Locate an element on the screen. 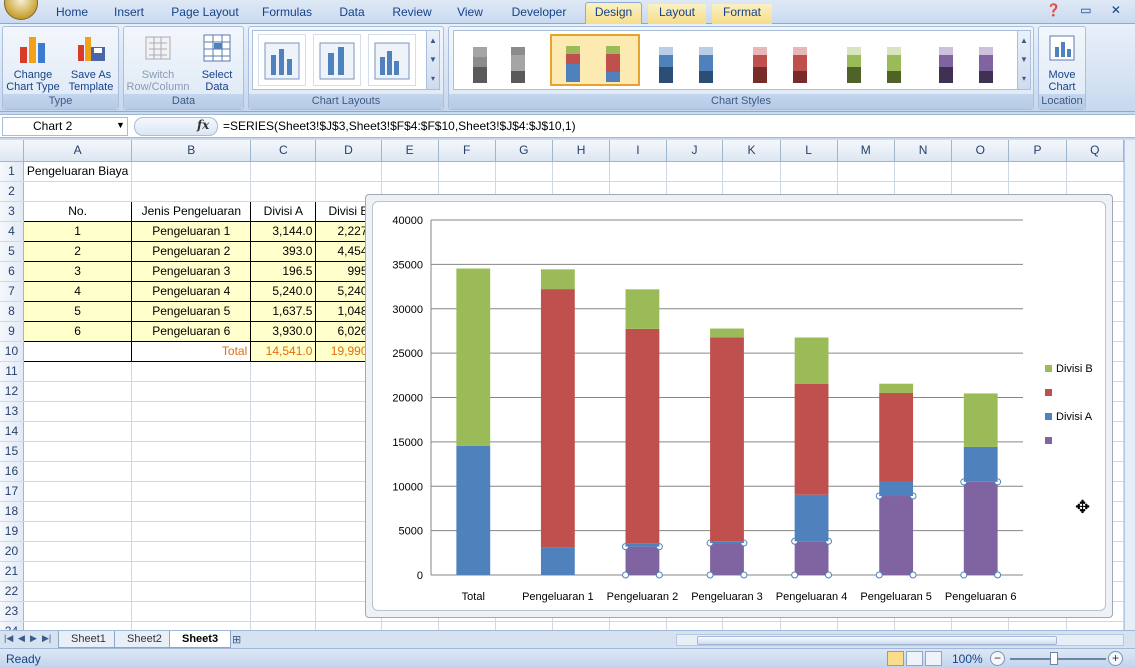  row-header: 13 is located at coordinates (12, 411).